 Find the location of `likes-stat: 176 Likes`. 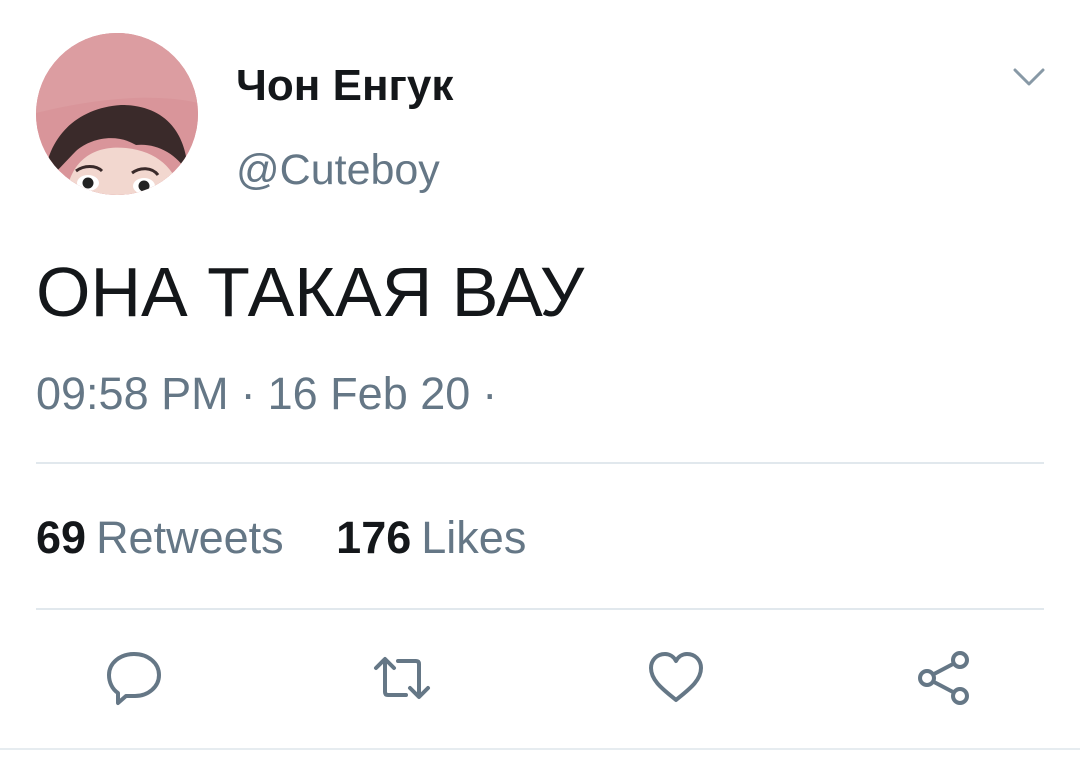

likes-stat: 176 Likes is located at coordinates (431, 538).